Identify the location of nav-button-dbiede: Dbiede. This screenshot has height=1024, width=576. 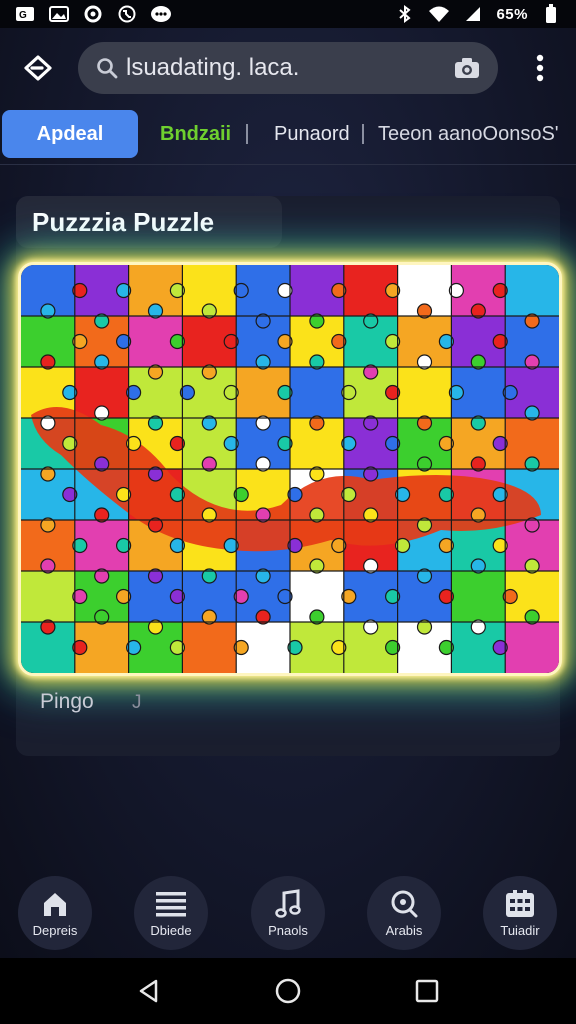
(171, 913).